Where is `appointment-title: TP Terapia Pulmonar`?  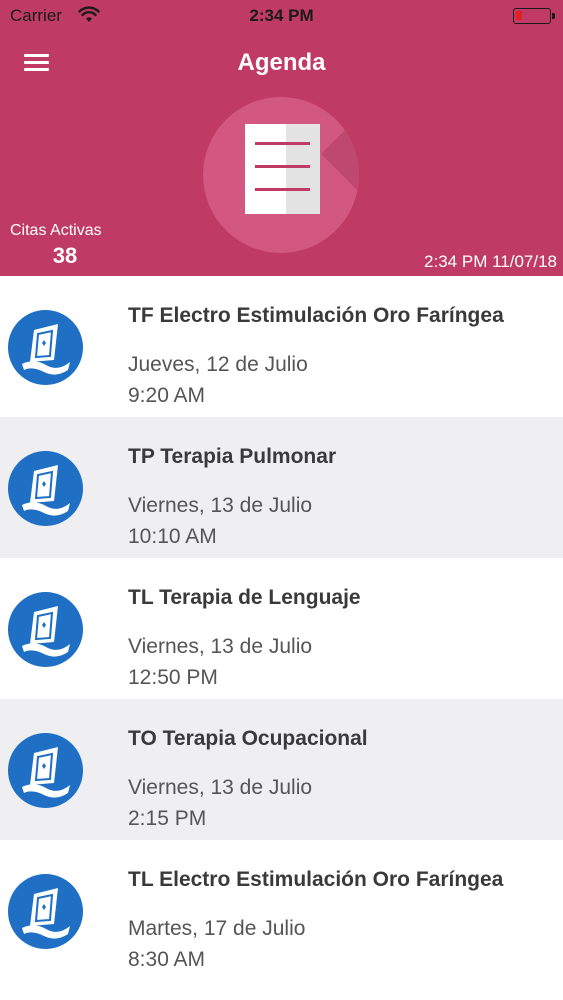 appointment-title: TP Terapia Pulmonar is located at coordinates (232, 456).